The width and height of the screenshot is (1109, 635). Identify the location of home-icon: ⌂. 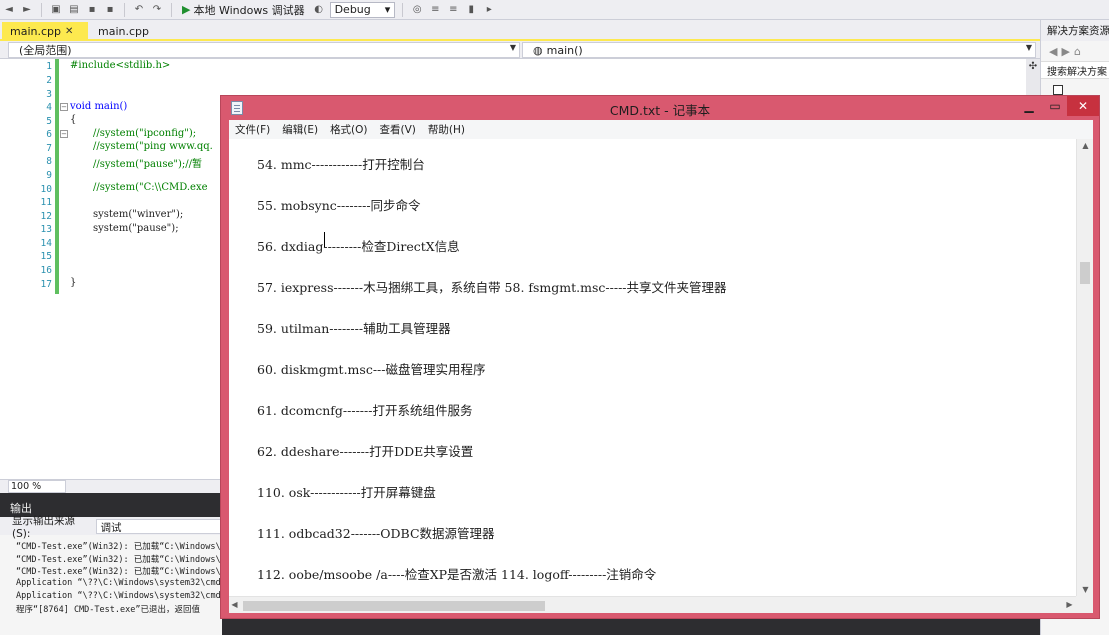
(1077, 51).